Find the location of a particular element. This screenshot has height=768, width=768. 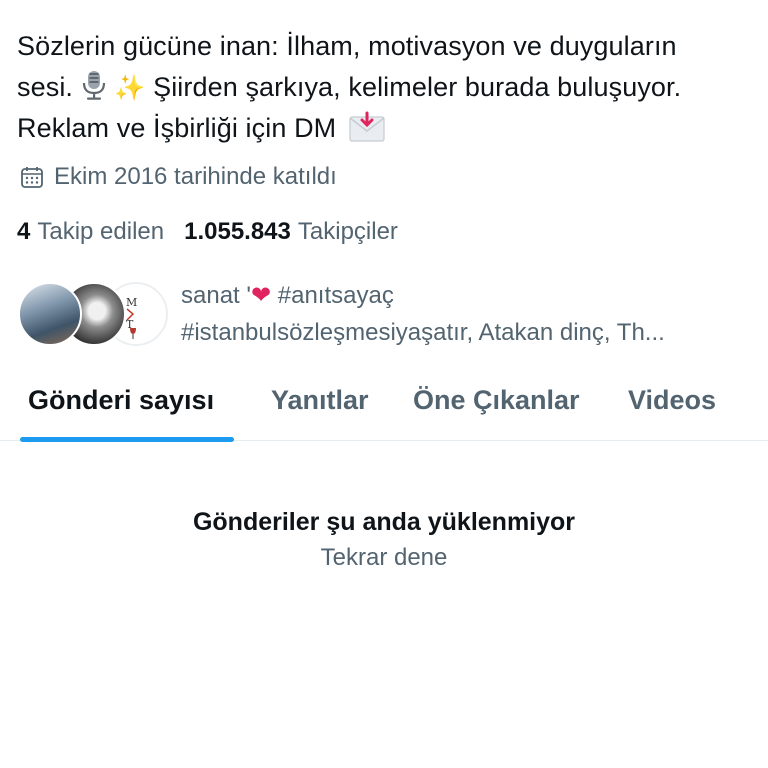

tab-label: Videos is located at coordinates (672, 399).